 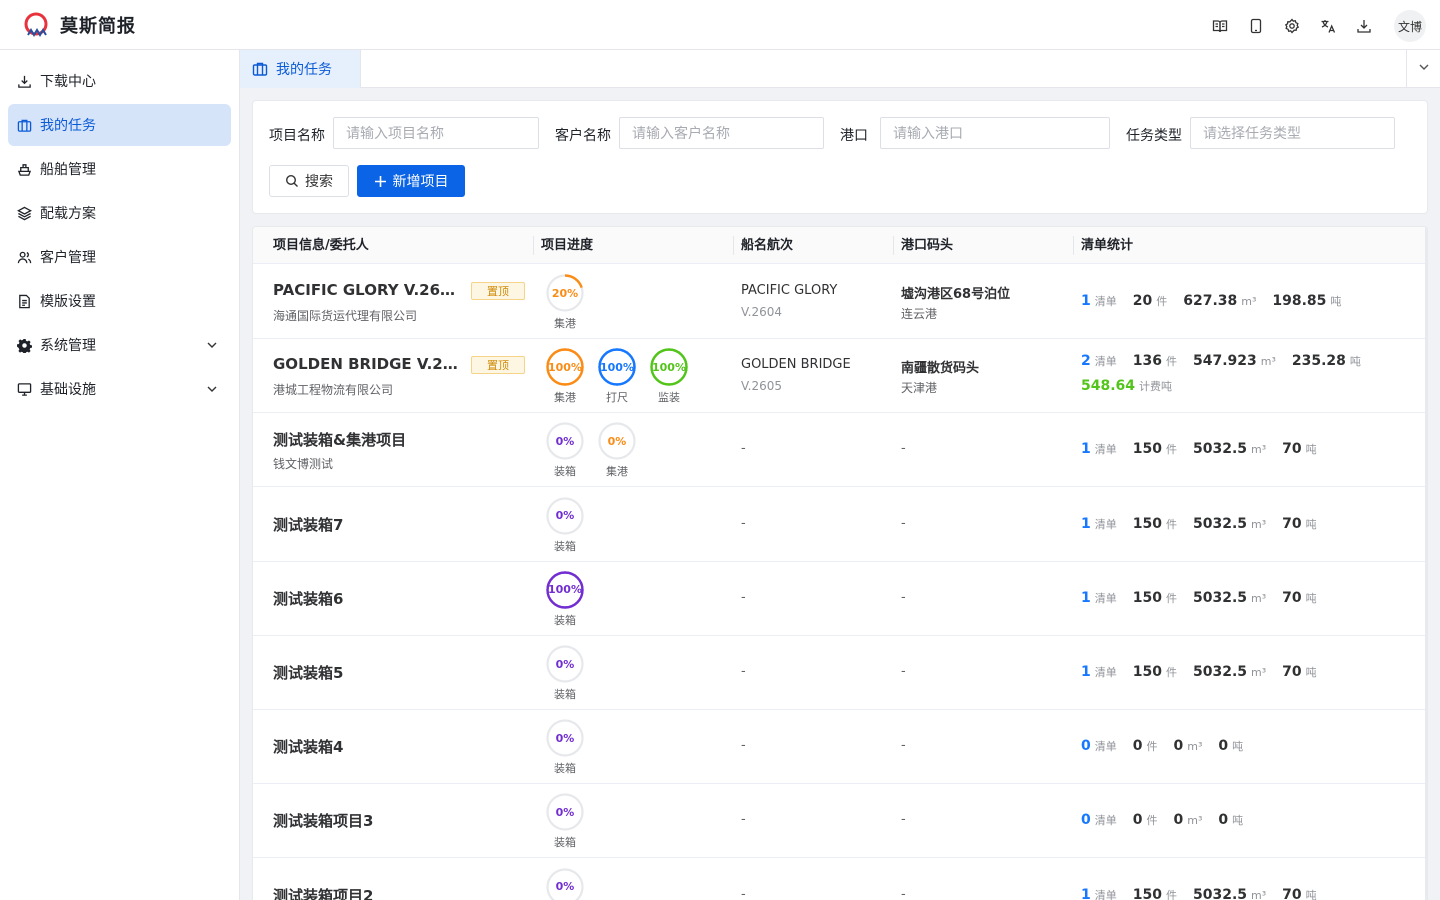 I want to click on column-header: 项目进度, so click(x=567, y=245).